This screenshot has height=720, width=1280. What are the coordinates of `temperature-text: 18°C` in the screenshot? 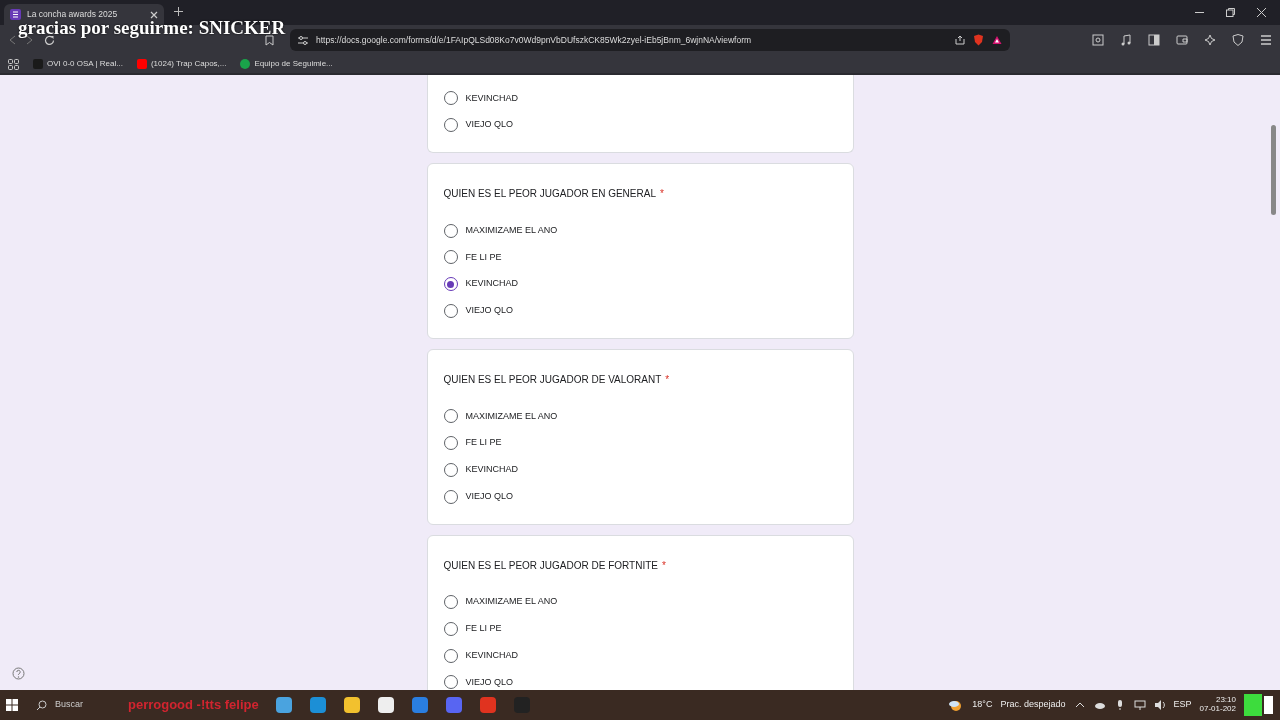 It's located at (982, 705).